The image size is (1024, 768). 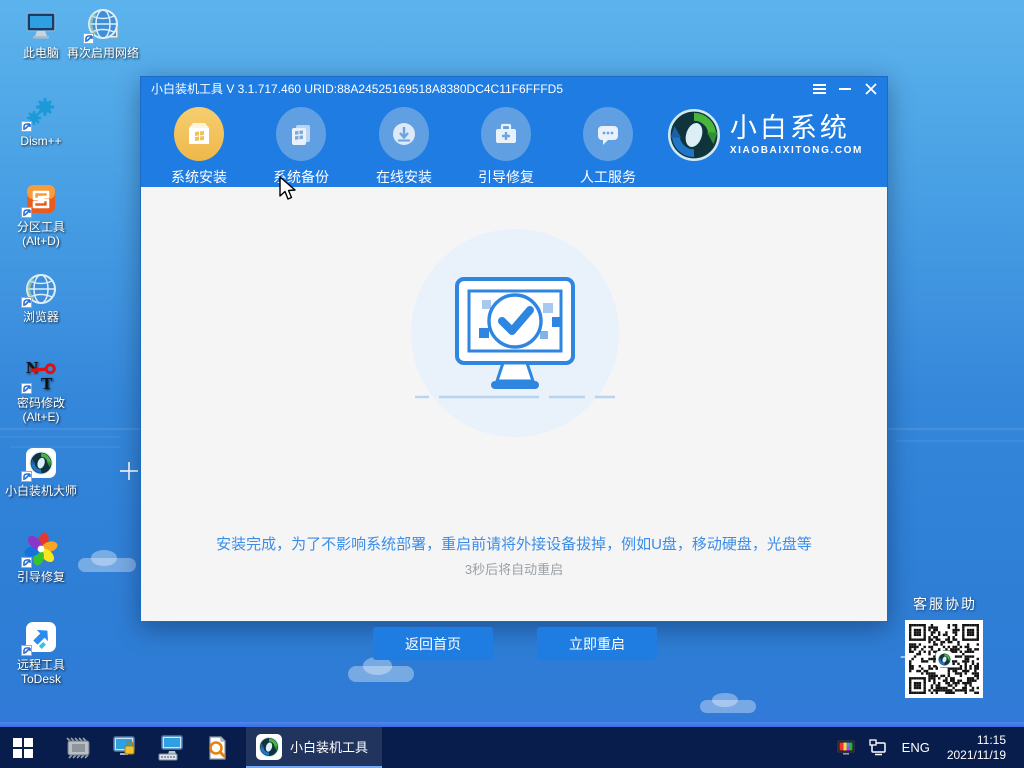 I want to click on nt-password-key-icon: N T, so click(x=39, y=376).